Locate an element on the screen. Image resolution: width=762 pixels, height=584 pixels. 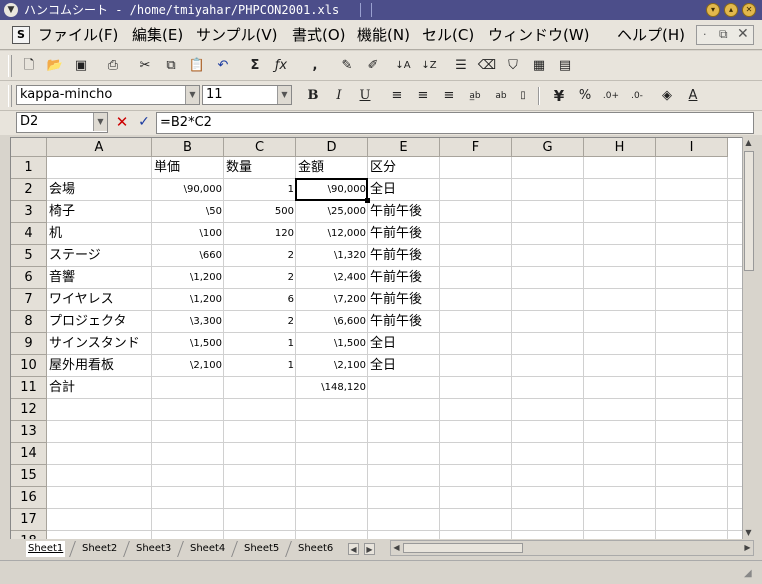
row-header: 8 is located at coordinates (29, 322).